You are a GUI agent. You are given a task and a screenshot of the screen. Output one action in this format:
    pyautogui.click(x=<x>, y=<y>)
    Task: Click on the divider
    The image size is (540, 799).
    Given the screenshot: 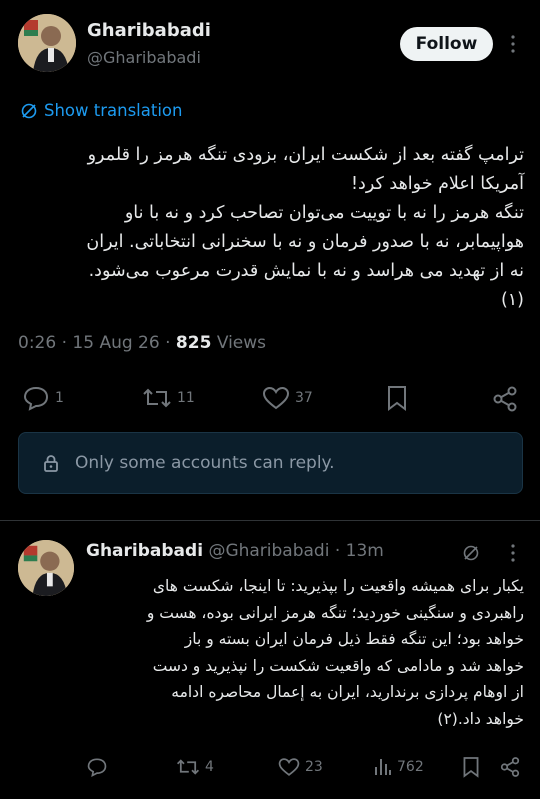 What is the action you would take?
    pyautogui.click(x=270, y=520)
    